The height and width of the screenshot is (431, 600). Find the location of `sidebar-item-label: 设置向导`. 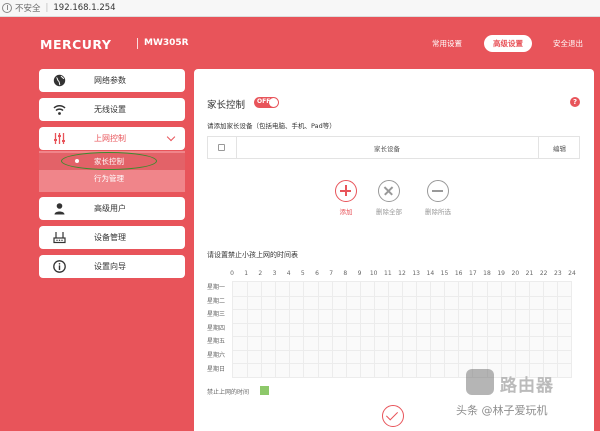

sidebar-item-label: 设置向导 is located at coordinates (110, 266).